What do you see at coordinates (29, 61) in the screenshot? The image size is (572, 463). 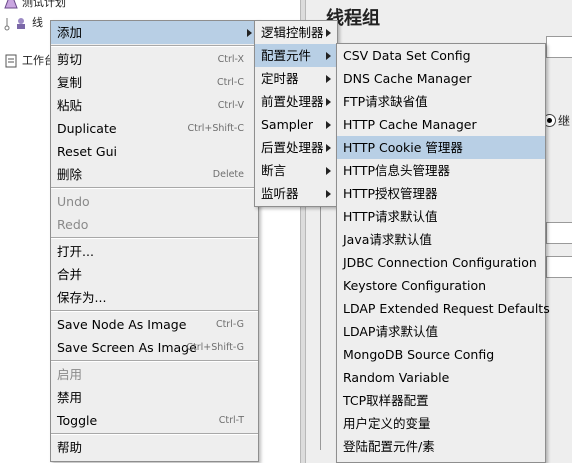 I see `tree-item-workbench: 工作台` at bounding box center [29, 61].